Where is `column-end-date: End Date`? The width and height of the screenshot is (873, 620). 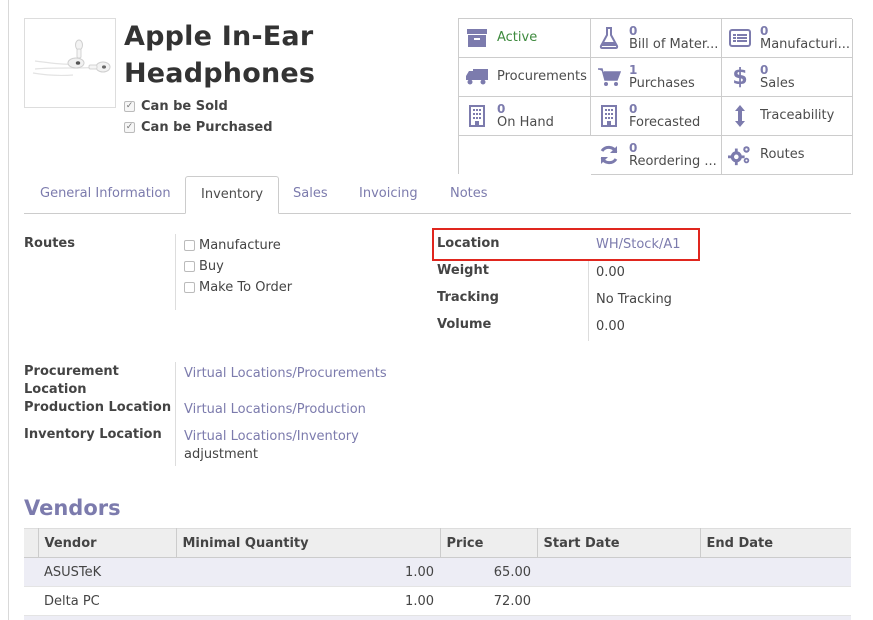
column-end-date: End Date is located at coordinates (775, 543).